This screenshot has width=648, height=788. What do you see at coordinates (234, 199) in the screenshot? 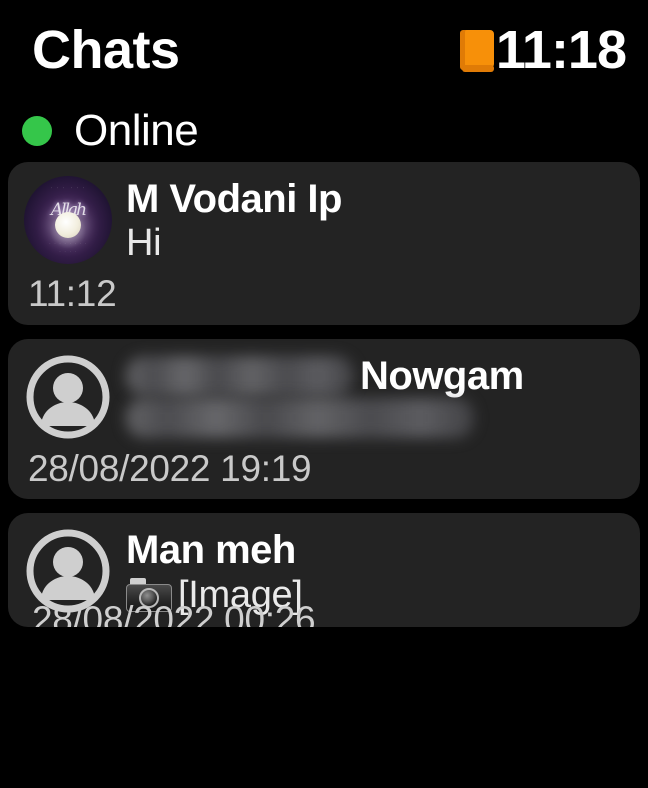
I see `chat-contact-name: M Vodani Ip` at bounding box center [234, 199].